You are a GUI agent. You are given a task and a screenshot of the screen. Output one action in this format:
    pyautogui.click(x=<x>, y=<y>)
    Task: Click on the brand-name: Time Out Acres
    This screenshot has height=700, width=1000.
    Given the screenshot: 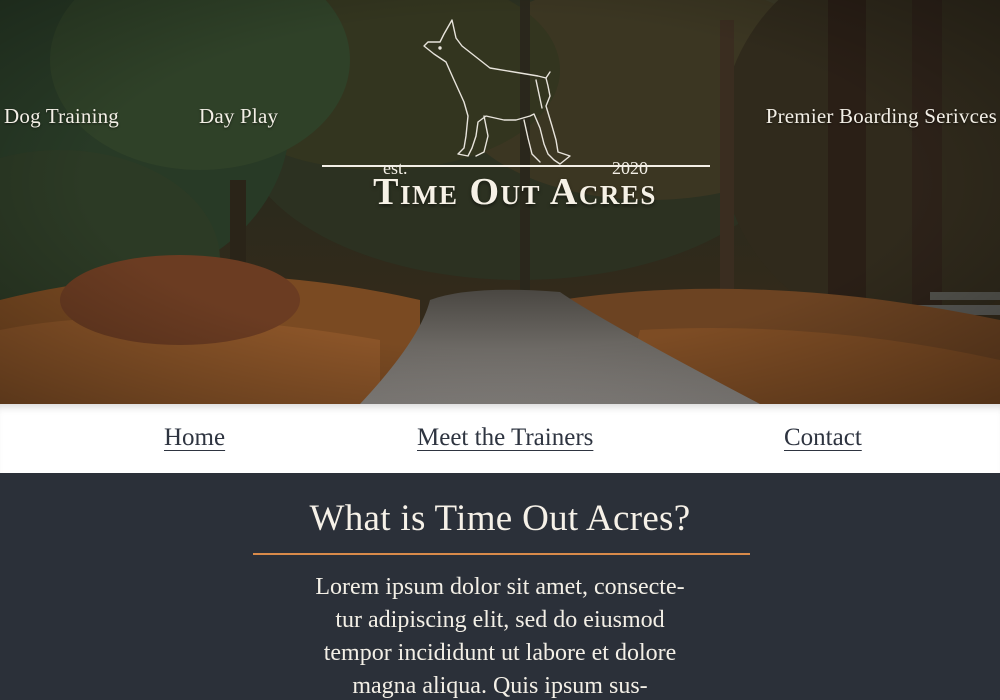 What is the action you would take?
    pyautogui.click(x=515, y=192)
    